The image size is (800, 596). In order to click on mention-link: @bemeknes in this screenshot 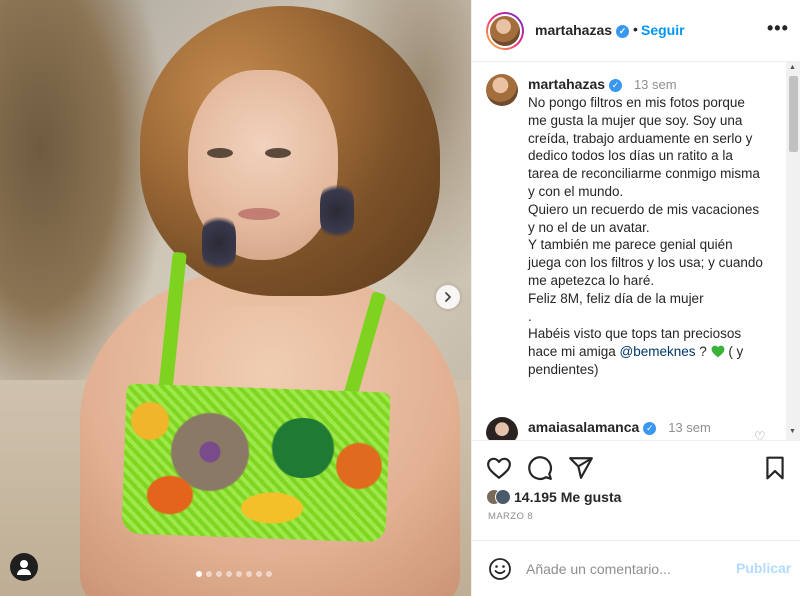, I will do `click(658, 351)`.